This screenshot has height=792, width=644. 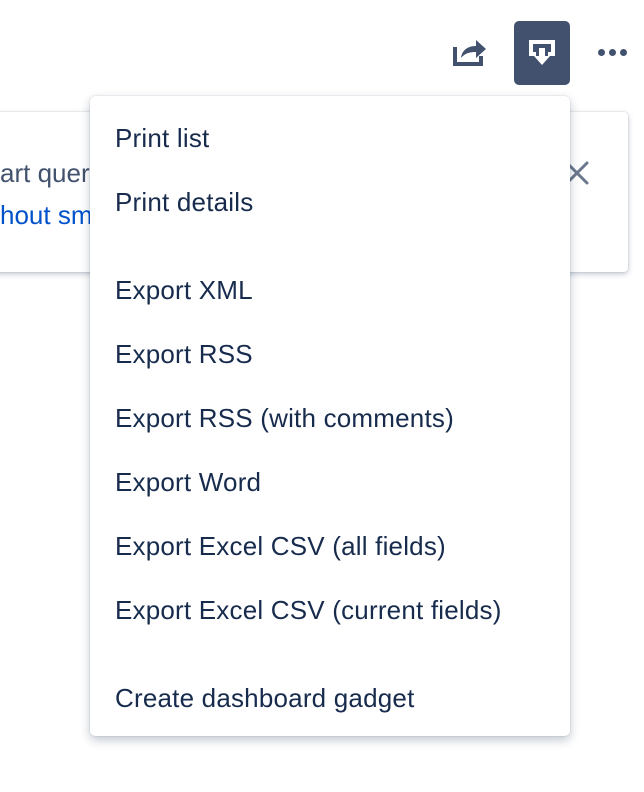 I want to click on menu-item-export-csv-current: Export Excel CSV (current fields), so click(x=330, y=610).